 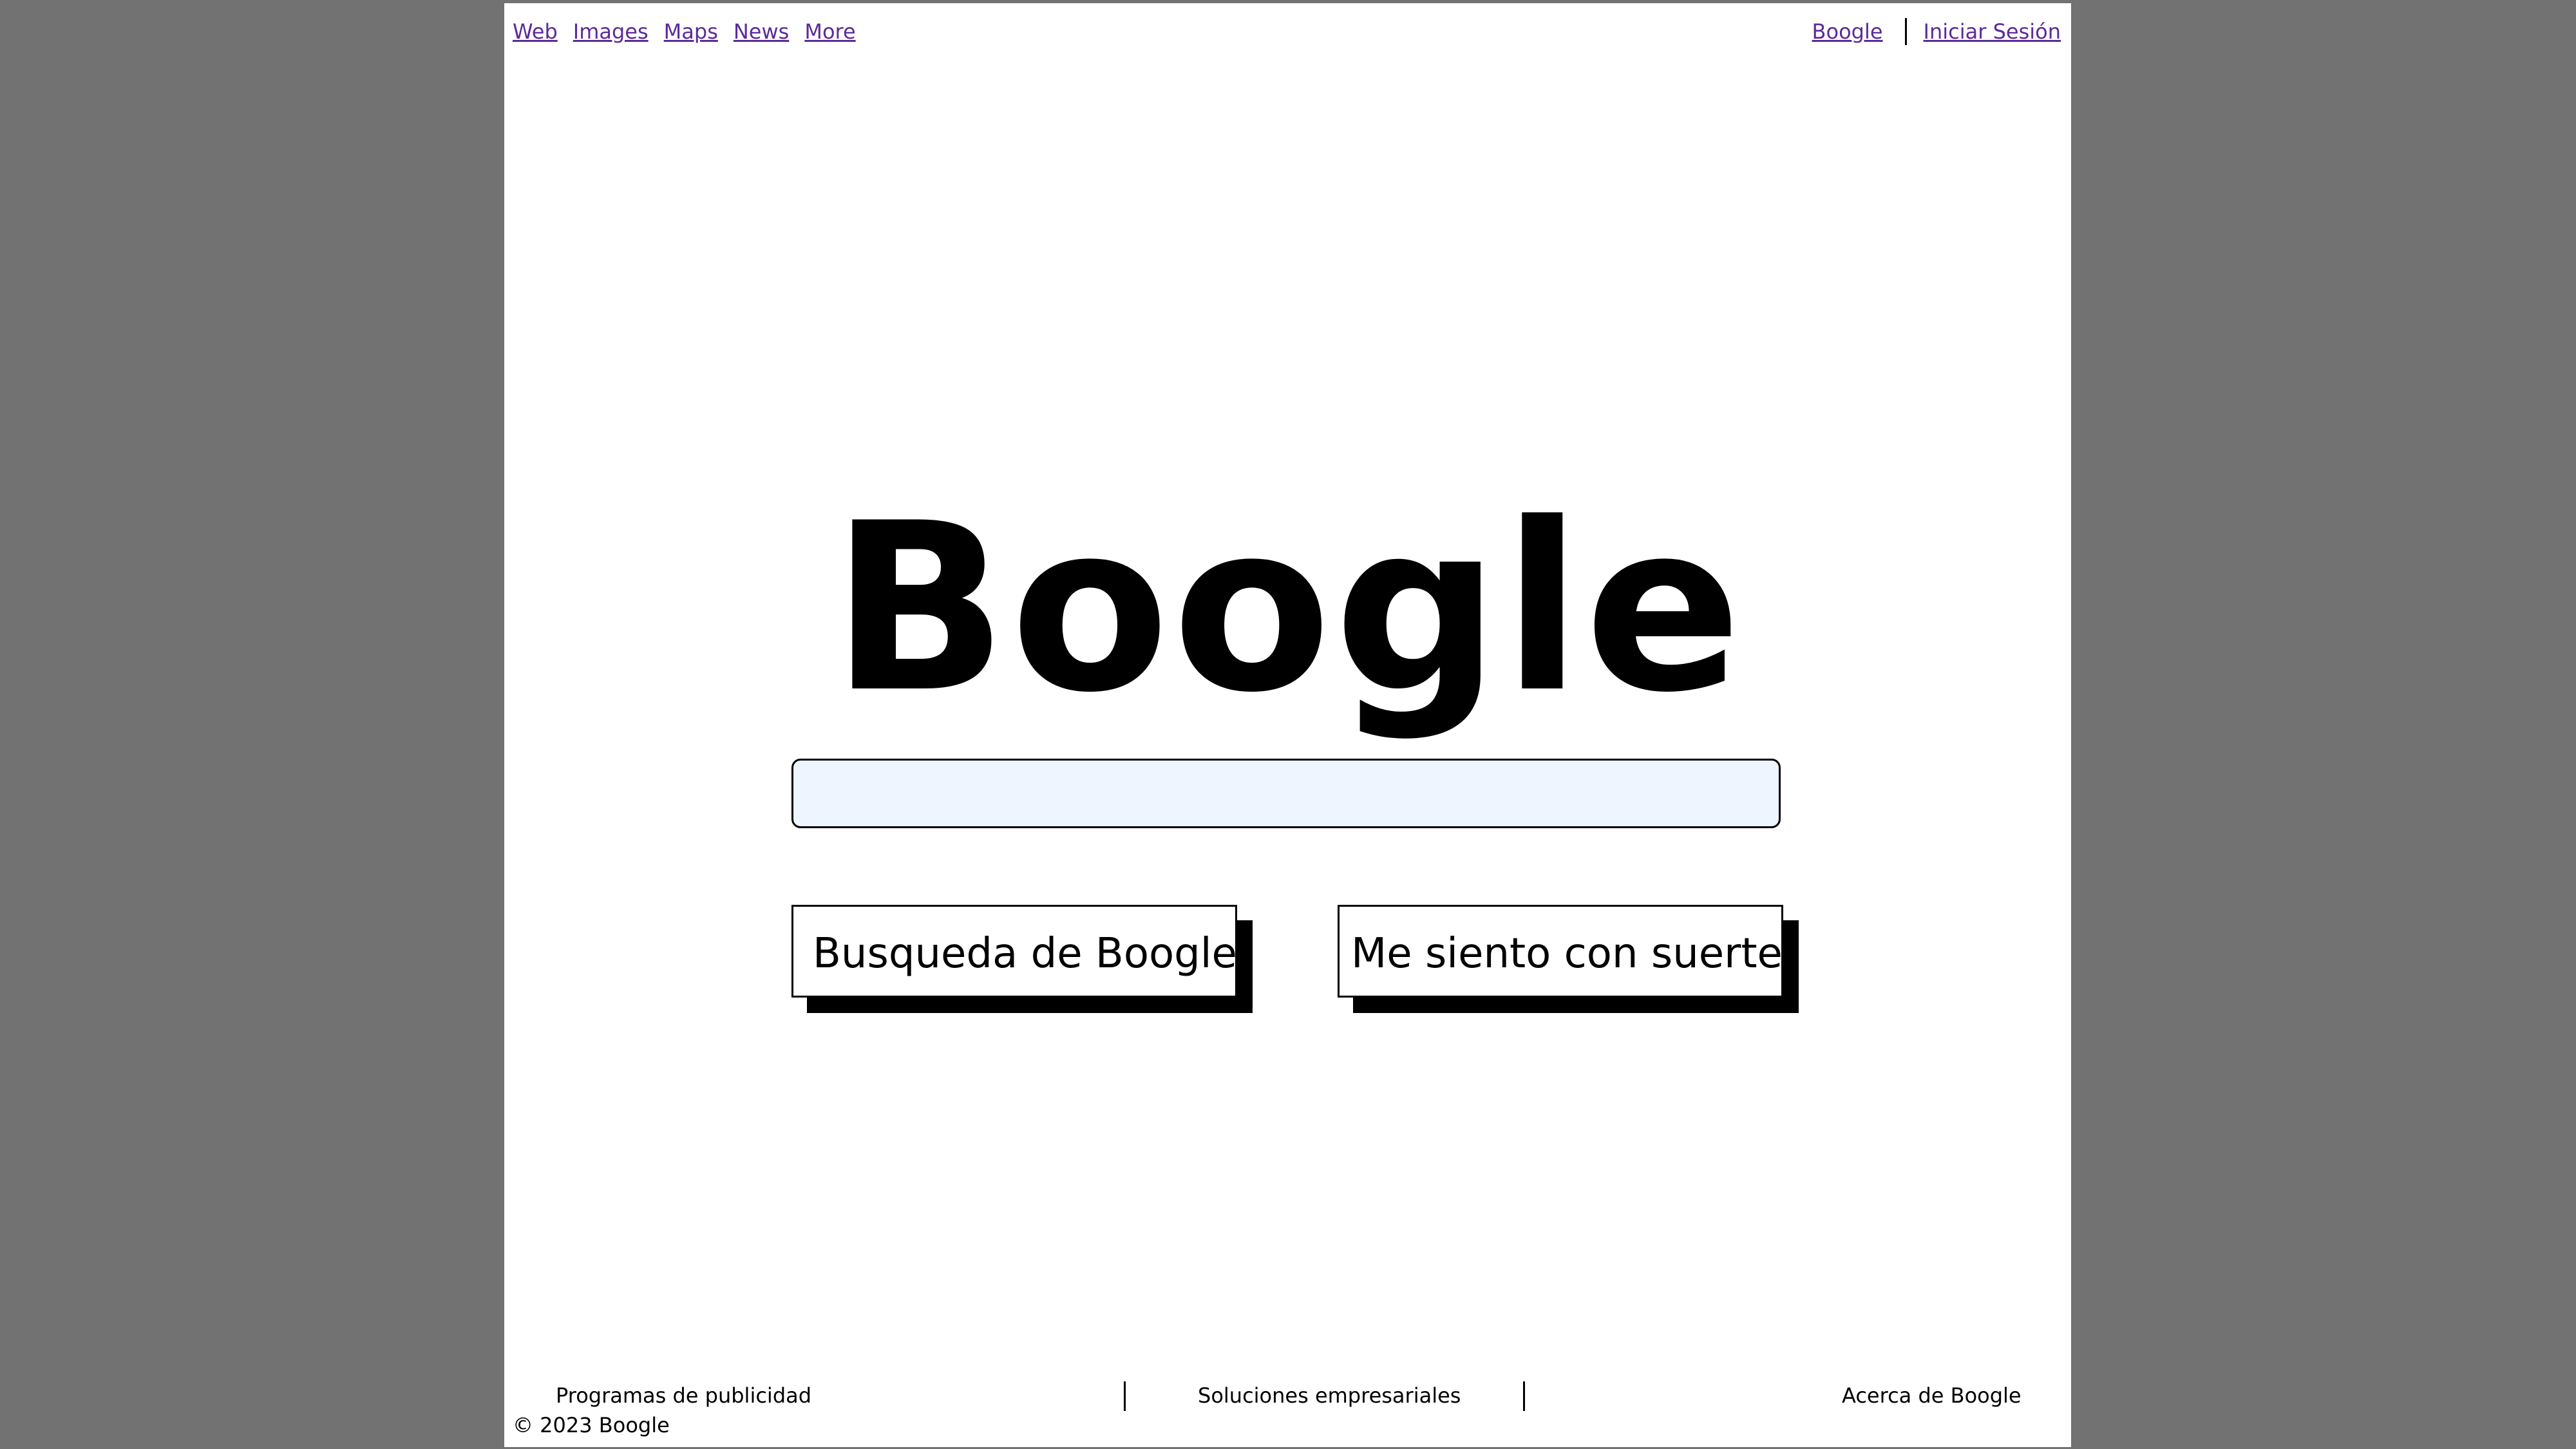 I want to click on top-nav-right: Boogle Iniciar Sesión, so click(x=1936, y=32).